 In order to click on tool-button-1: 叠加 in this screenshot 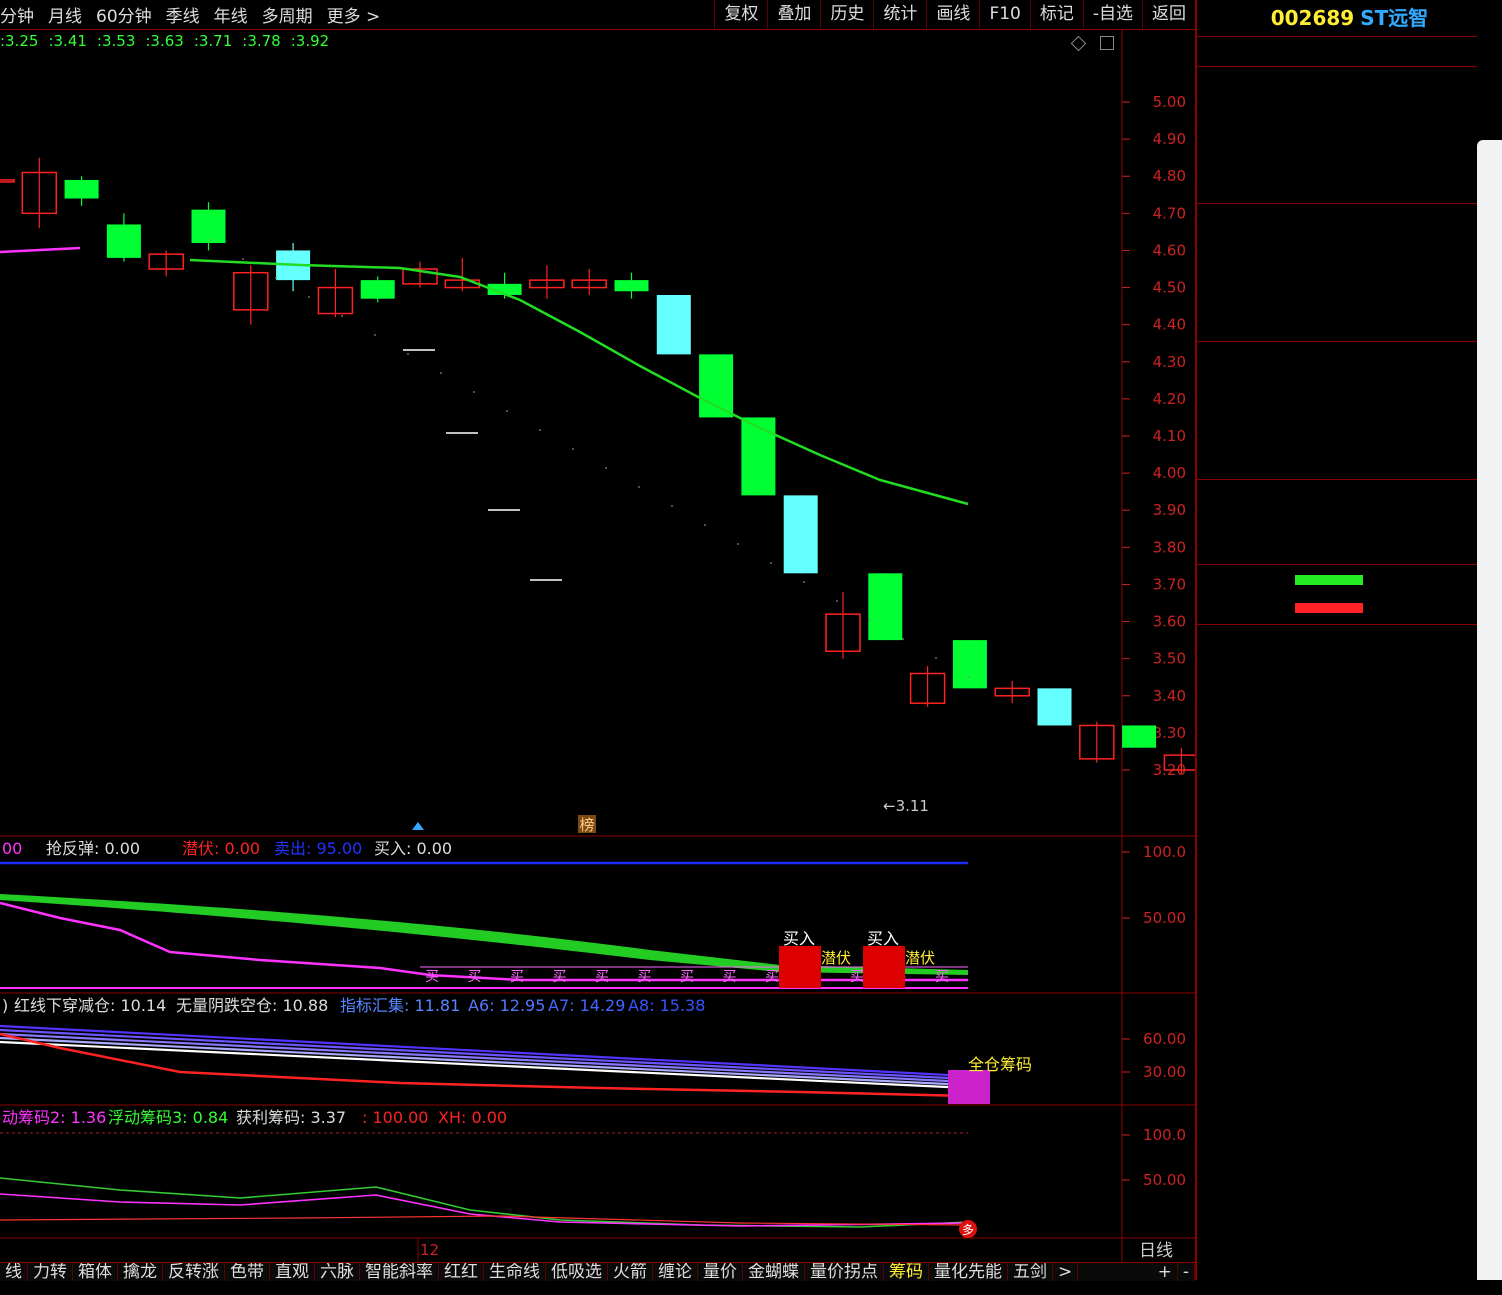, I will do `click(793, 14)`.